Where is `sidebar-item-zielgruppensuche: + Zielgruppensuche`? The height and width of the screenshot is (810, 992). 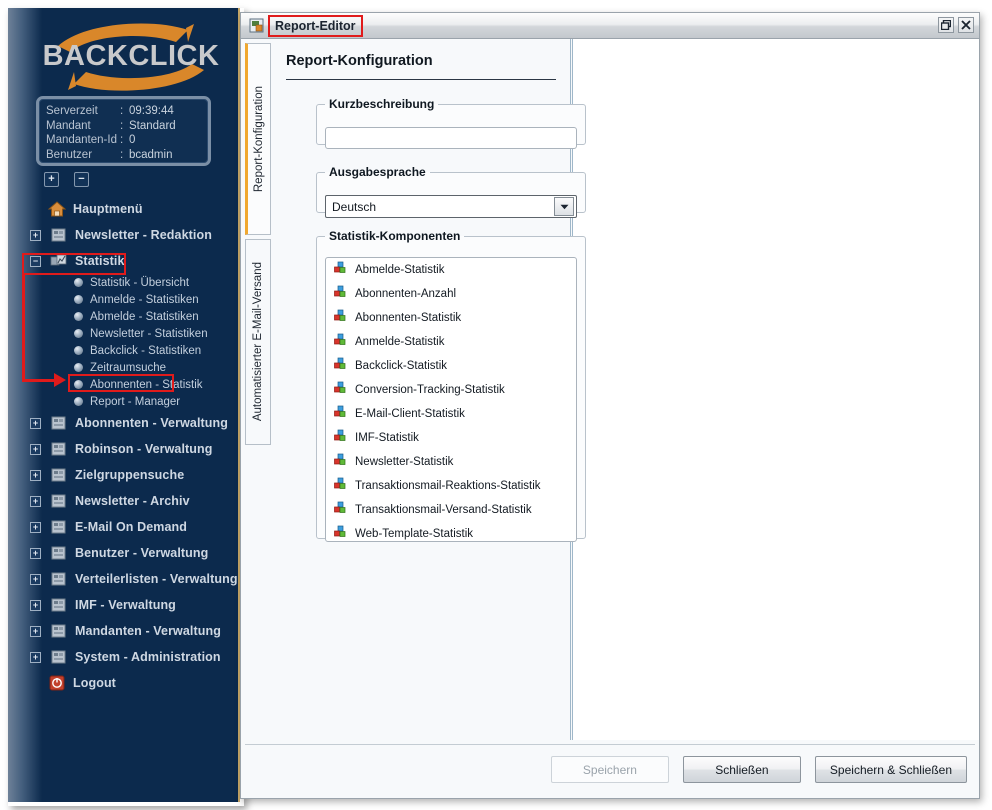 sidebar-item-zielgruppensuche: + Zielgruppensuche is located at coordinates (123, 475).